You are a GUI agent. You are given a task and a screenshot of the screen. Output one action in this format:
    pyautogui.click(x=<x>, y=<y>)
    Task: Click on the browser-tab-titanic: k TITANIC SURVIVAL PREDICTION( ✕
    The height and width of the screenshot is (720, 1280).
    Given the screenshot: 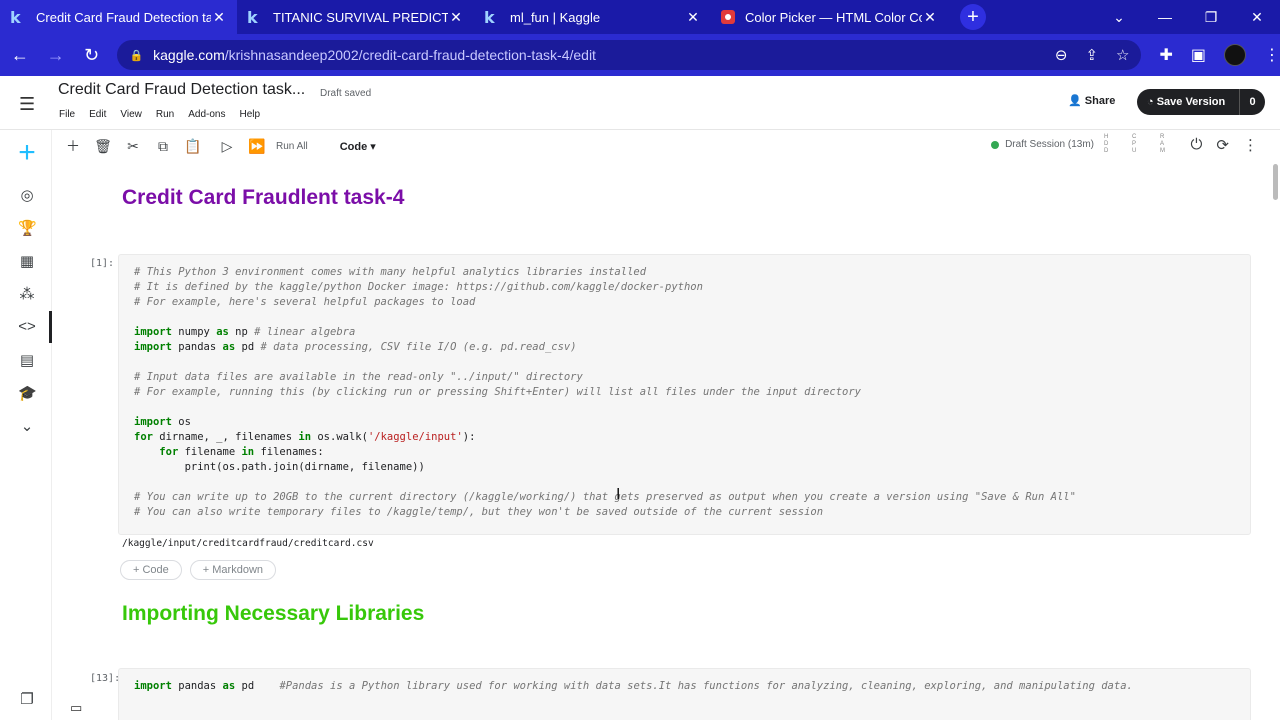 What is the action you would take?
    pyautogui.click(x=355, y=17)
    